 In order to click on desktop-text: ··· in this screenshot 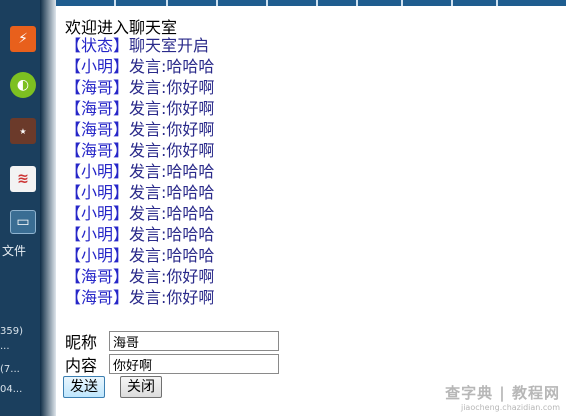, I will do `click(5, 349)`.